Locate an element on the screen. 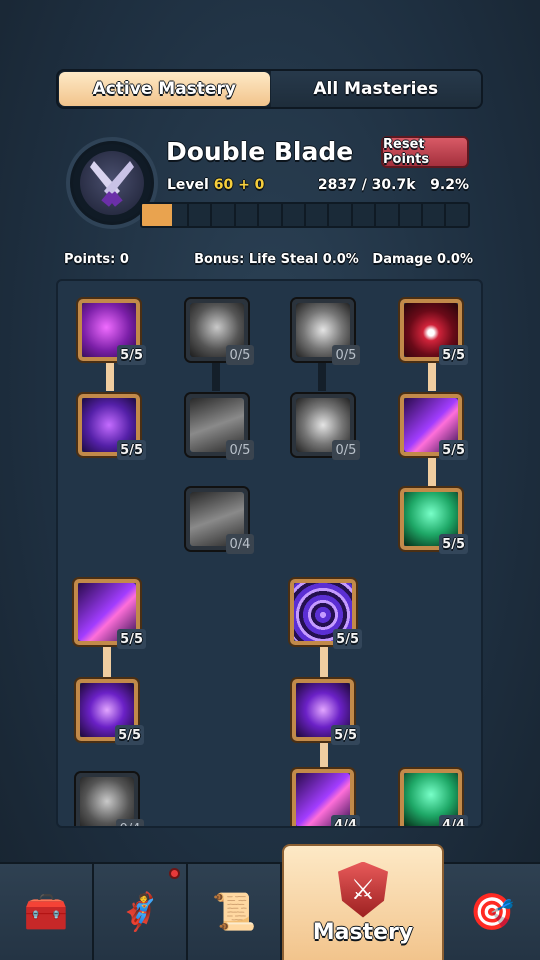 This screenshot has height=960, width=540. xp-value: 2837 / 30.7k is located at coordinates (366, 185).